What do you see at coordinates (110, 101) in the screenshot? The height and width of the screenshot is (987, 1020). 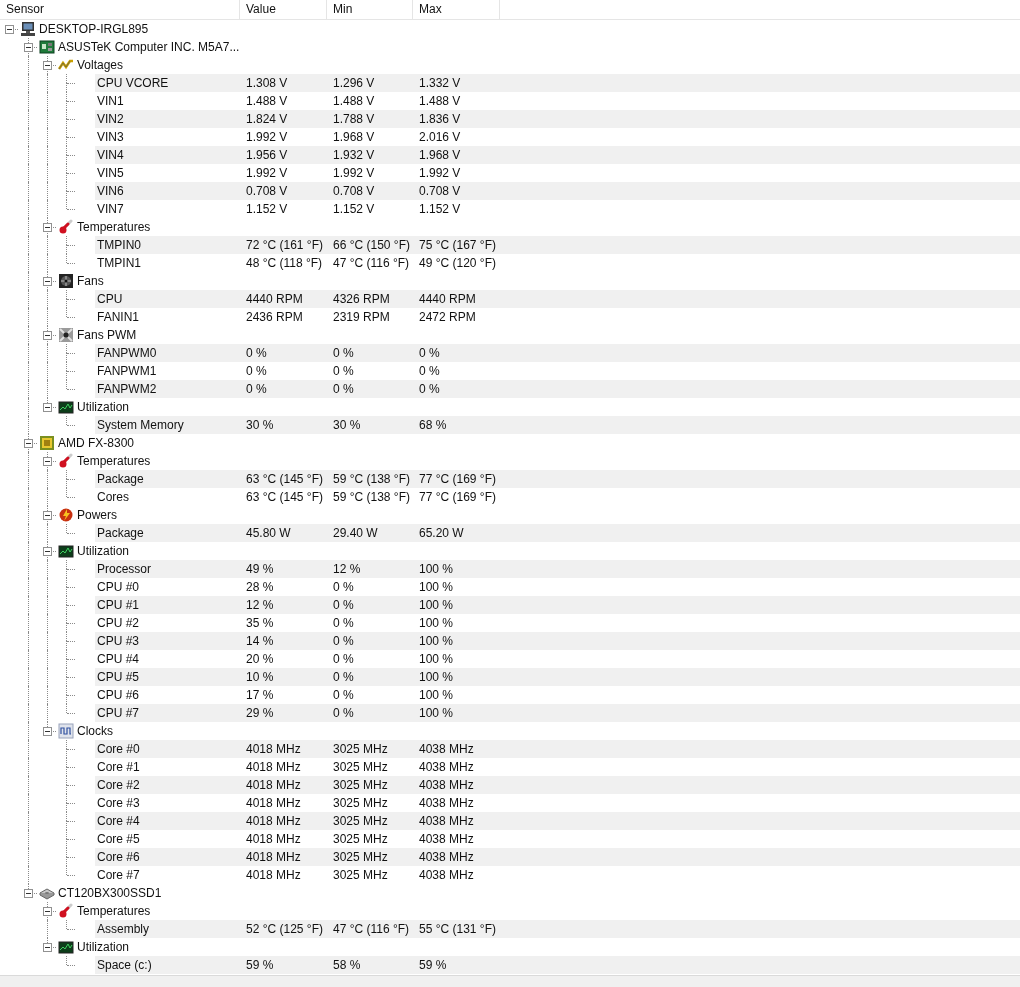 I see `sensor-name: VIN1` at bounding box center [110, 101].